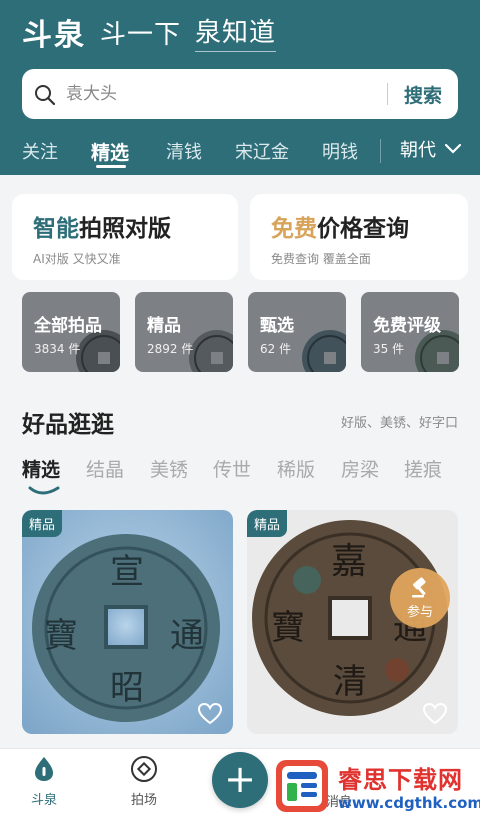  Describe the element at coordinates (262, 151) in the screenshot. I see `tab-song-liao-jin: 宋辽金` at that location.